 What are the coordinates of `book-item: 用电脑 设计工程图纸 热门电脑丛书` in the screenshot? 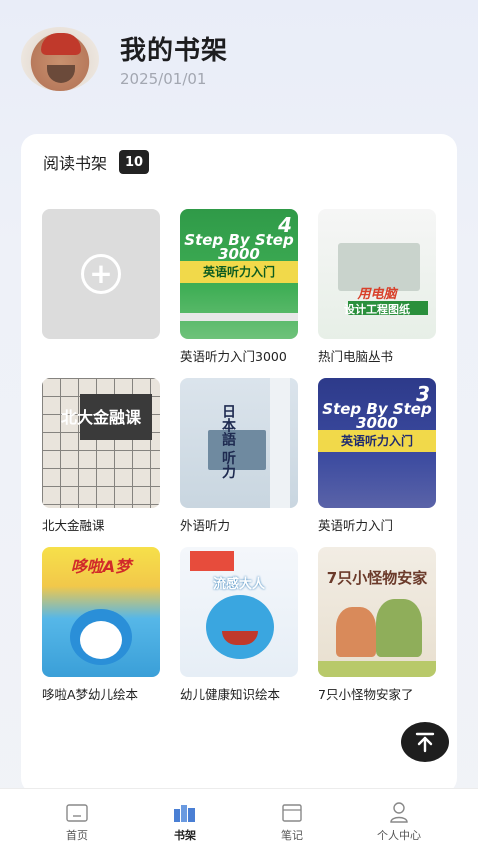 It's located at (377, 287).